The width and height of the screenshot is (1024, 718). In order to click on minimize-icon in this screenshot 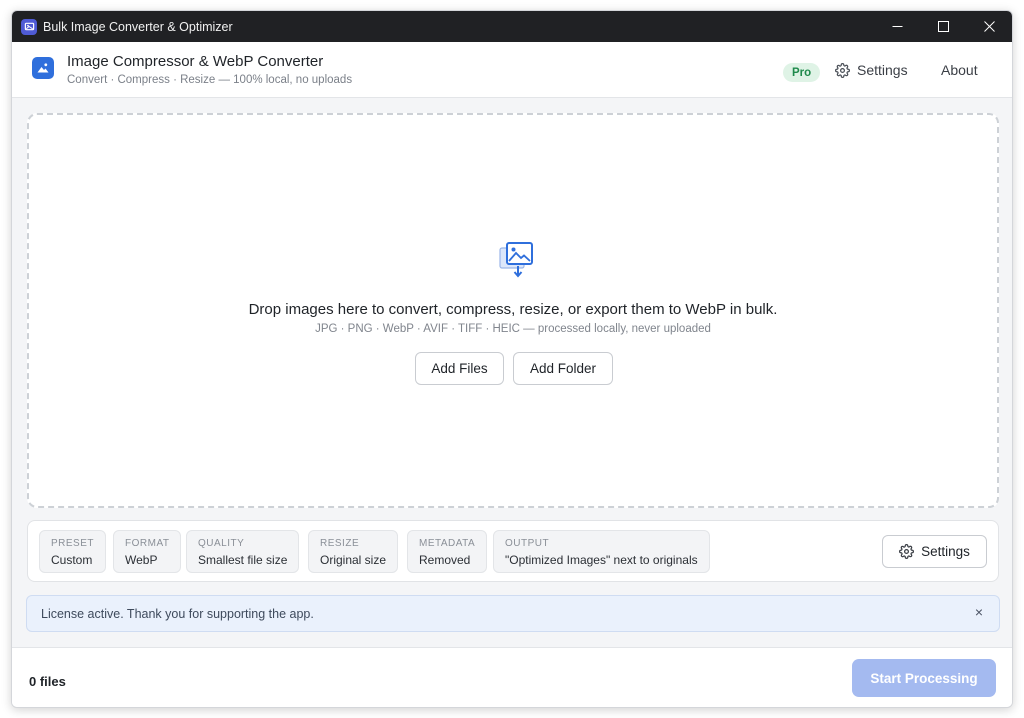, I will do `click(897, 26)`.